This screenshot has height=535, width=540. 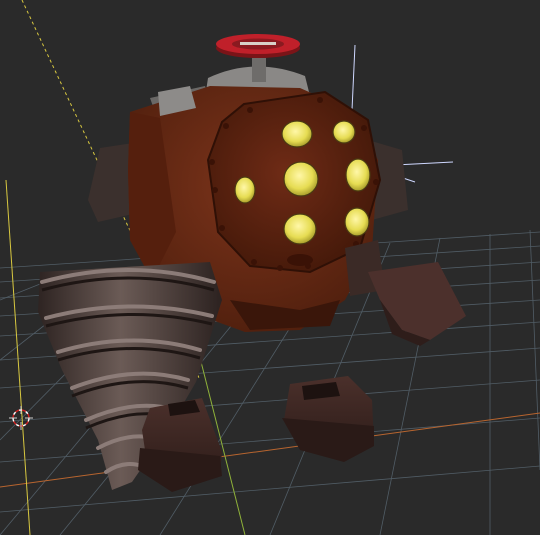 What do you see at coordinates (344, 132) in the screenshot?
I see `porthole-top-right` at bounding box center [344, 132].